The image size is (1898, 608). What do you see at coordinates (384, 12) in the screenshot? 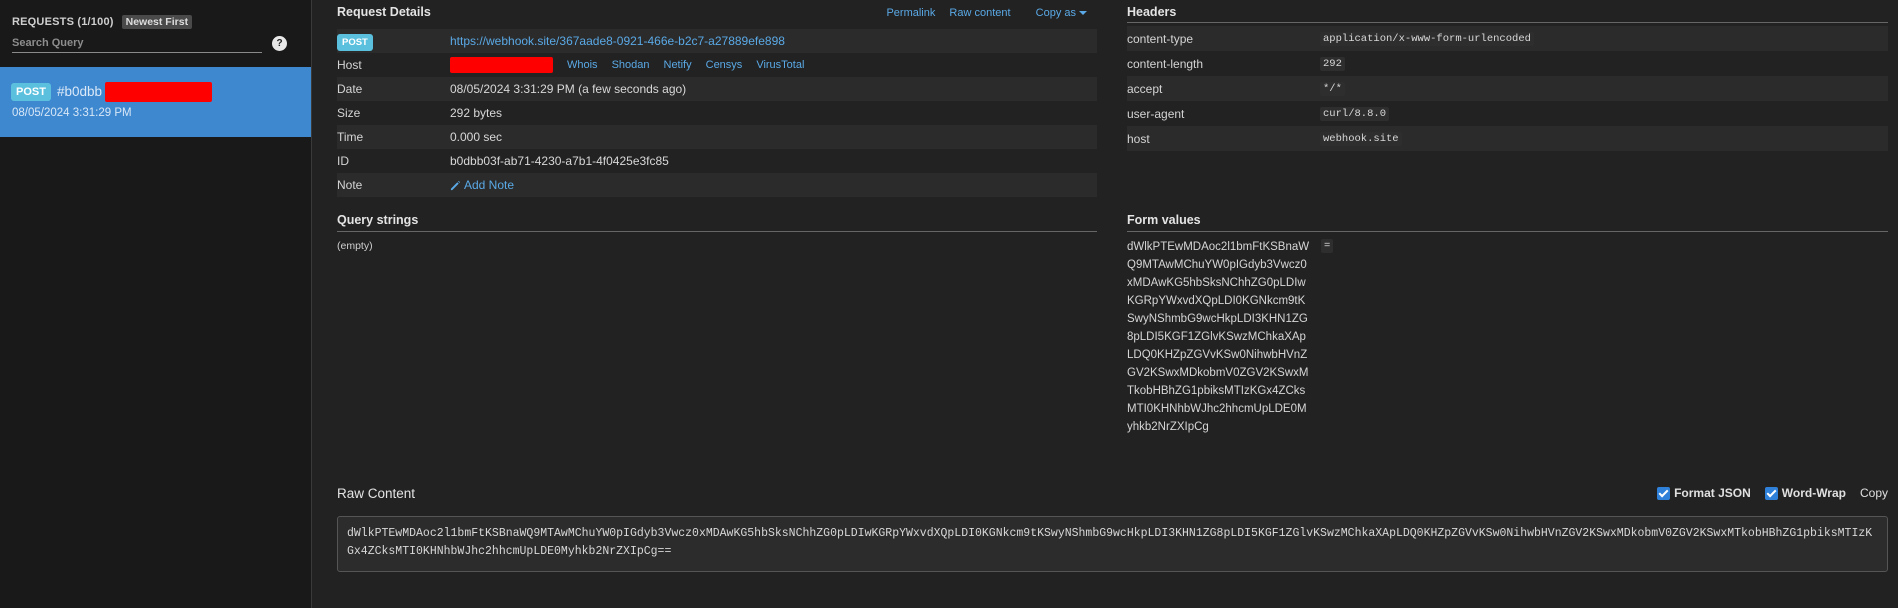
I see `request-details-title: Request Details` at bounding box center [384, 12].